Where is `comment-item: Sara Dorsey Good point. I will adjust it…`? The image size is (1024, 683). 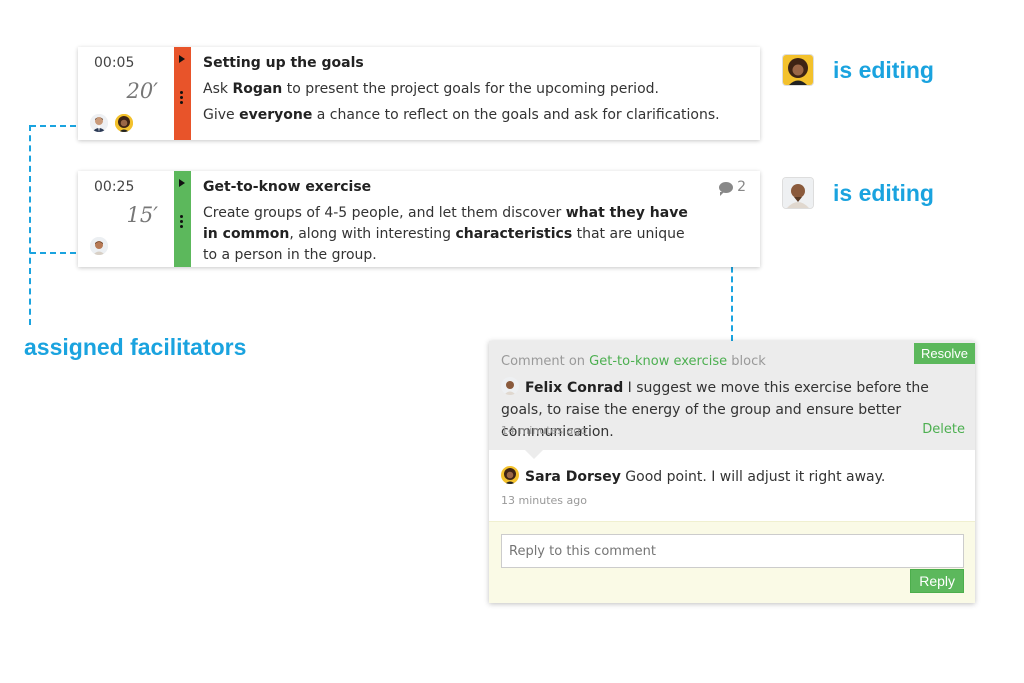 comment-item: Sara Dorsey Good point. I will adjust it… is located at coordinates (726, 477).